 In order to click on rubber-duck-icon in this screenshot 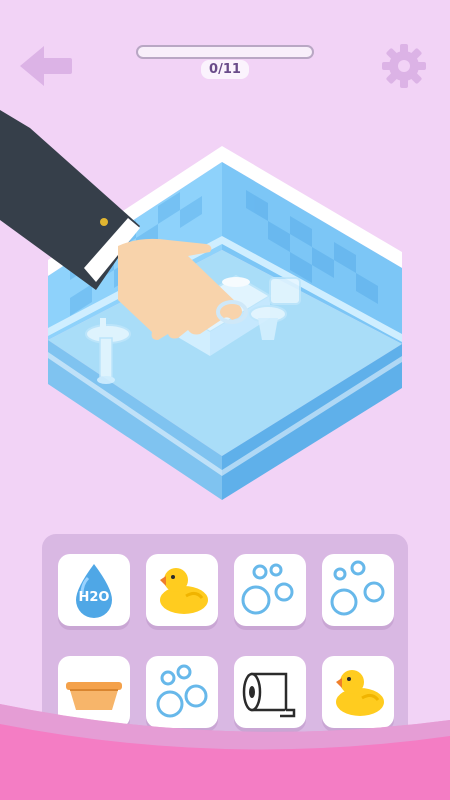, I will do `click(184, 591)`.